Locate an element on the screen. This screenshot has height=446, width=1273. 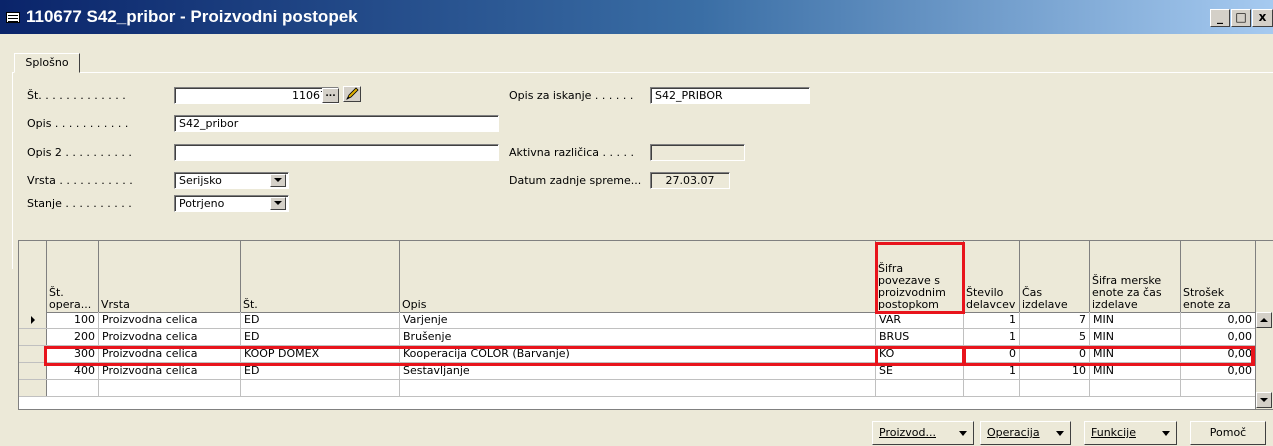
cell-st: KOOP DOMEX is located at coordinates (320, 354).